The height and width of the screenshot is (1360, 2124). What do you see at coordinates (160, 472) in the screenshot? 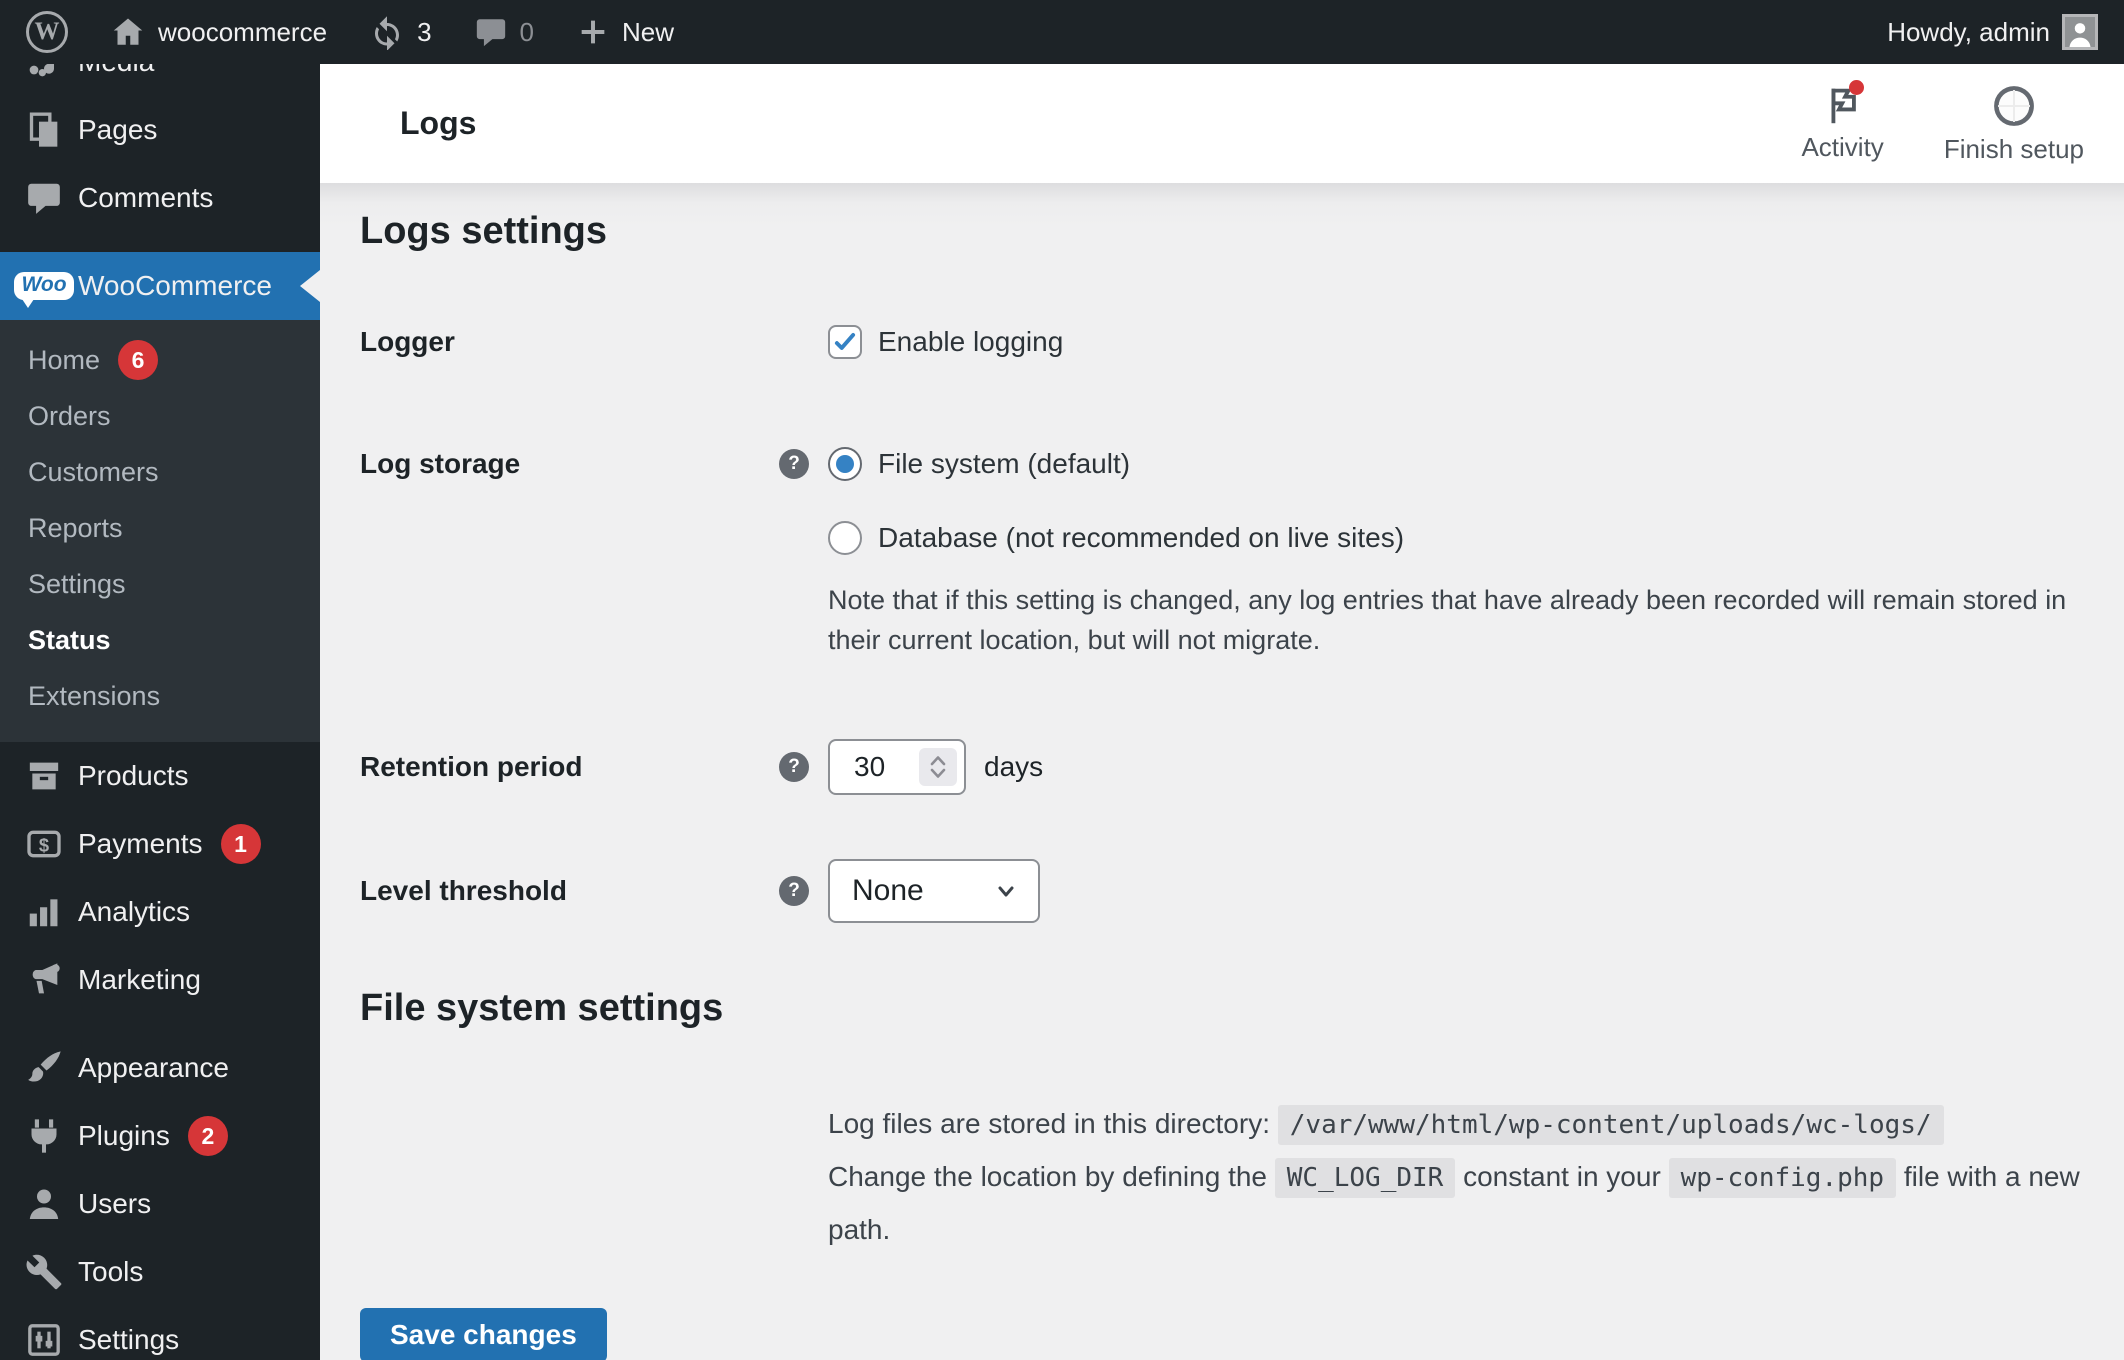
I see `submenu-item-customers: Customers` at bounding box center [160, 472].